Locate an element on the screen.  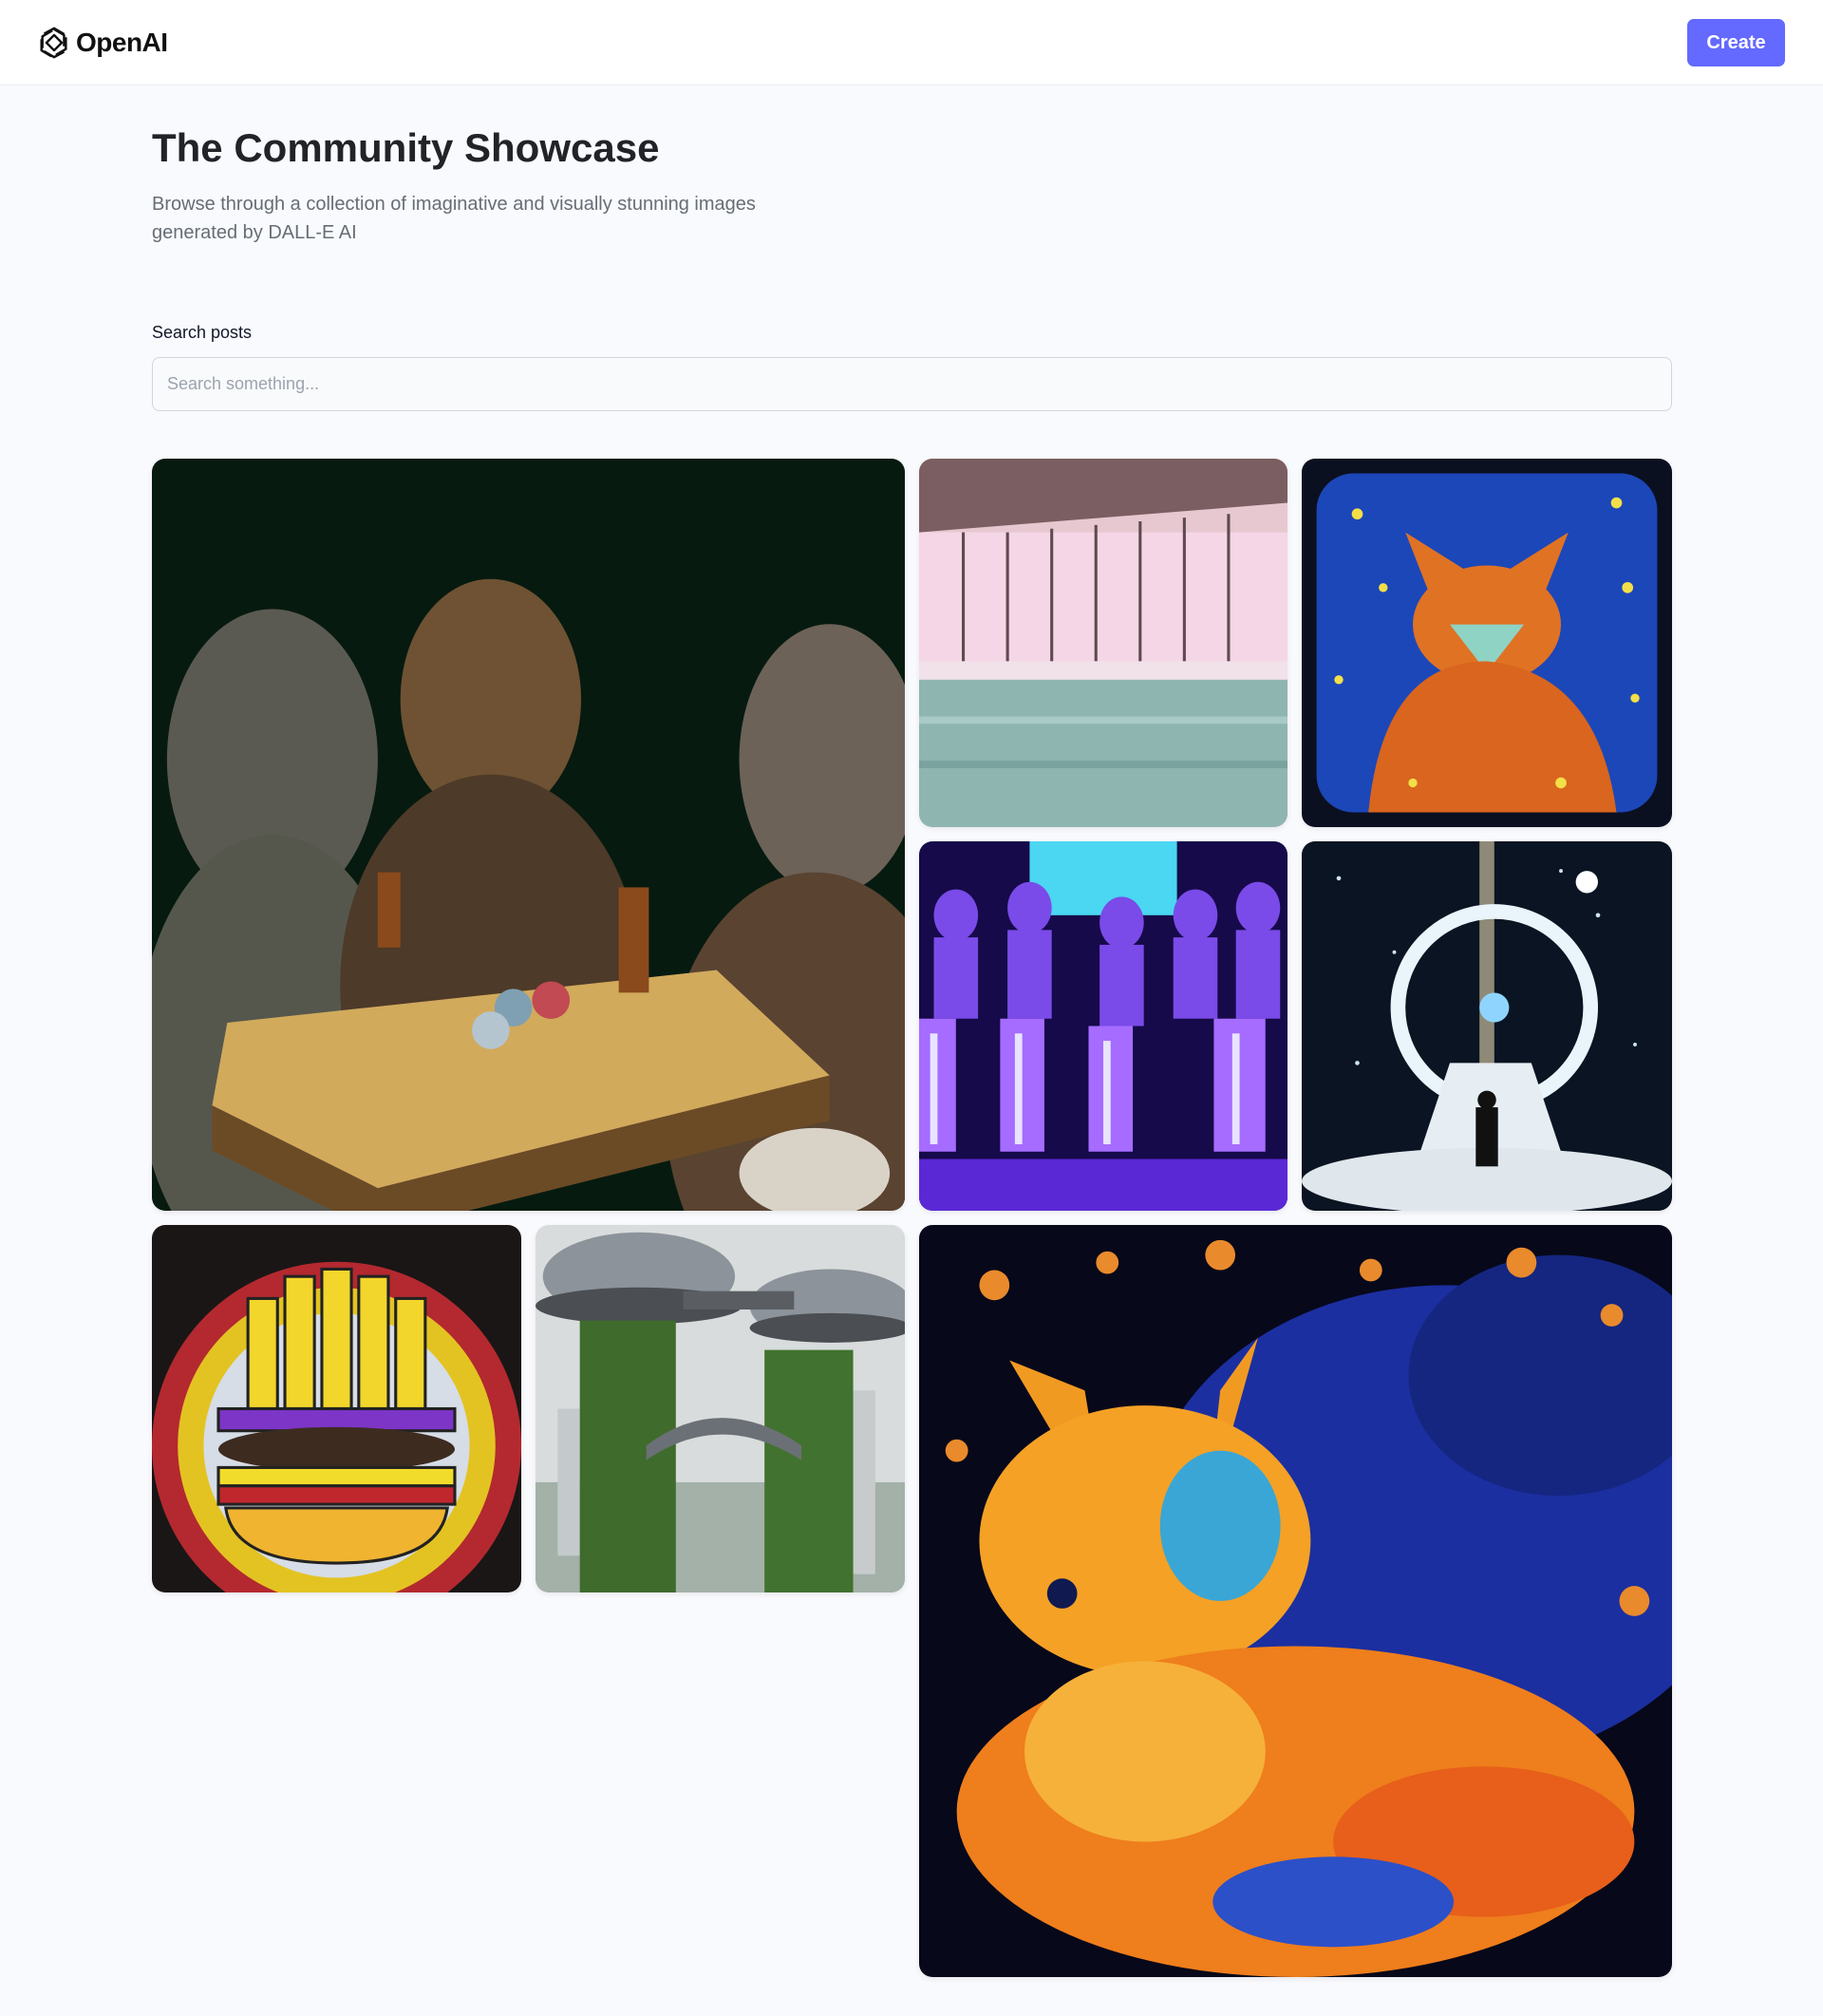
futuristic-tree-towers-image is located at coordinates (720, 1408).